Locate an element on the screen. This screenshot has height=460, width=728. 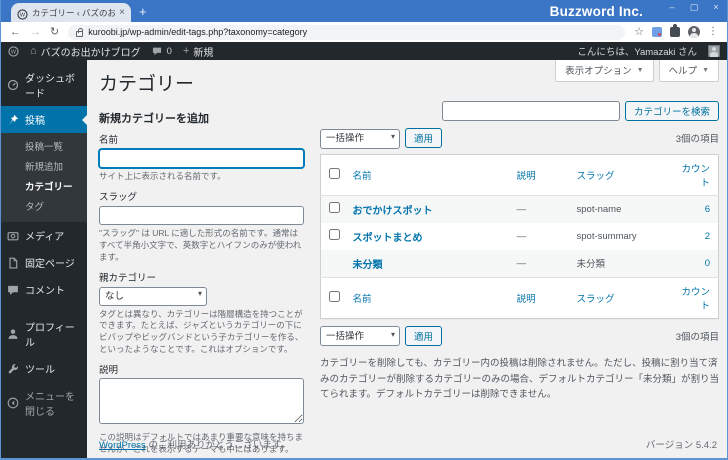
name-help: サイト上に表示される名前です。 is located at coordinates (162, 176).